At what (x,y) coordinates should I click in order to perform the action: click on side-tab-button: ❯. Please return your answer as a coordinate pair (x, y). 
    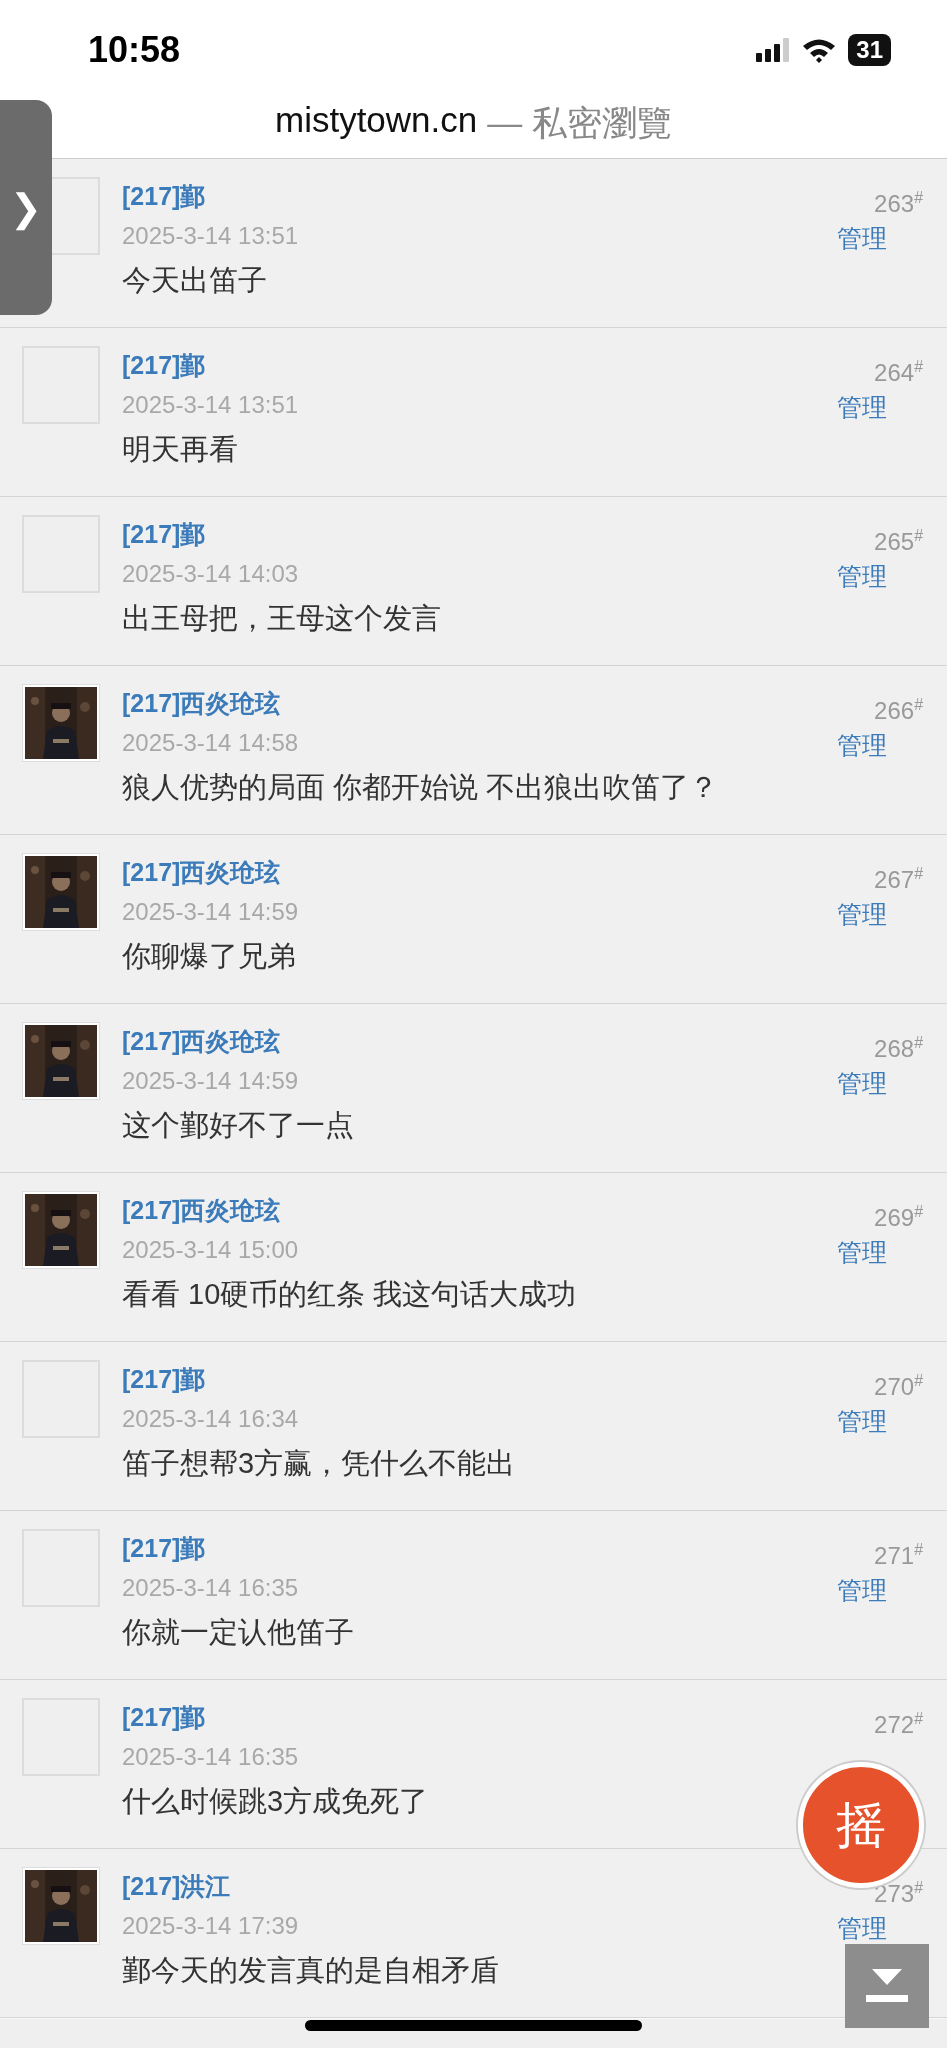
    Looking at the image, I should click on (26, 207).